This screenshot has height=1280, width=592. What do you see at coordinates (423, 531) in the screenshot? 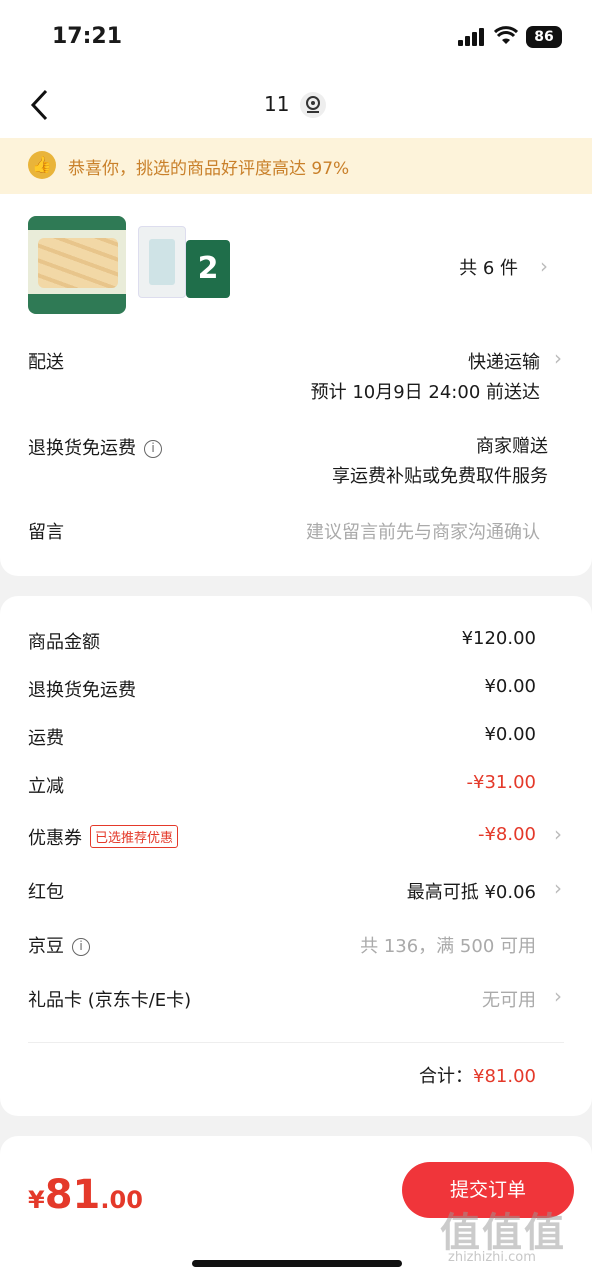
I see `message-input: 建议留言前先与商家沟通确认` at bounding box center [423, 531].